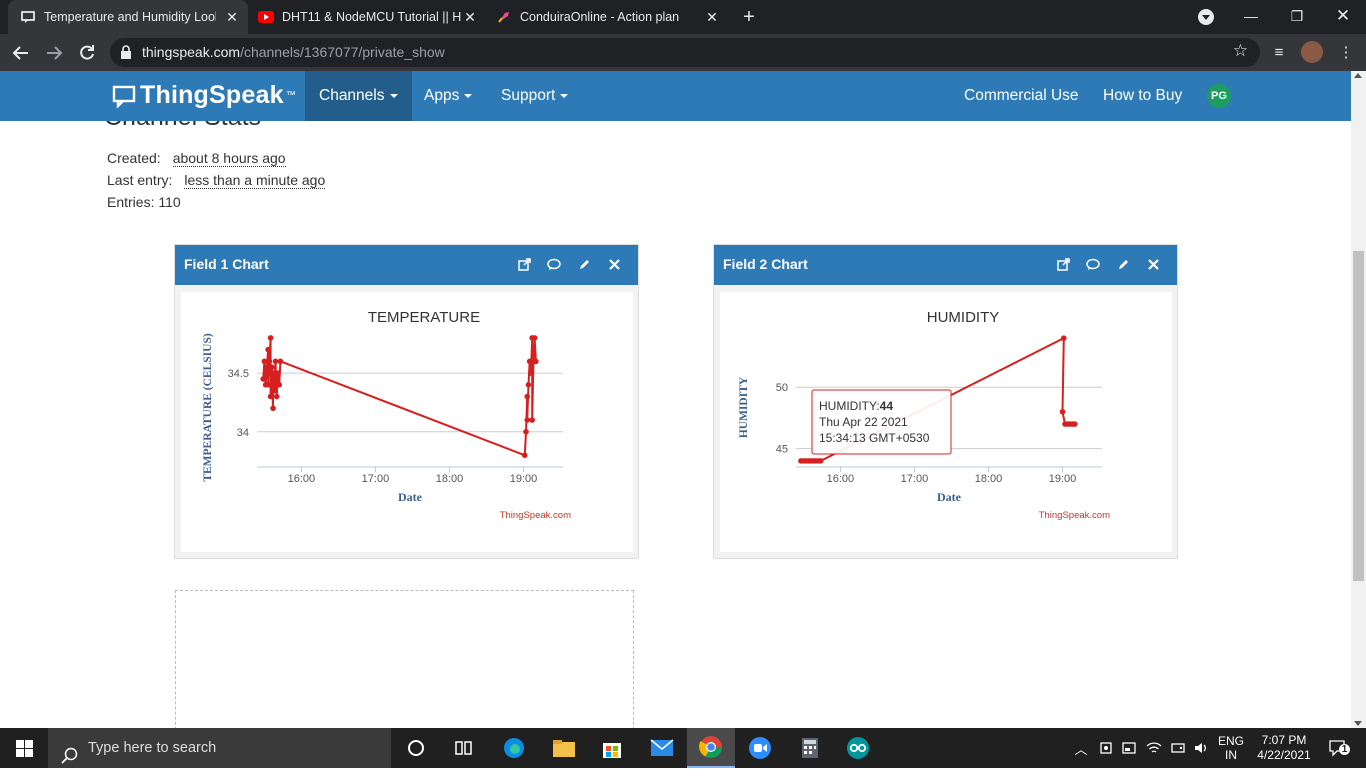  I want to click on taskbar-search-box: Type here to search, so click(219, 748).